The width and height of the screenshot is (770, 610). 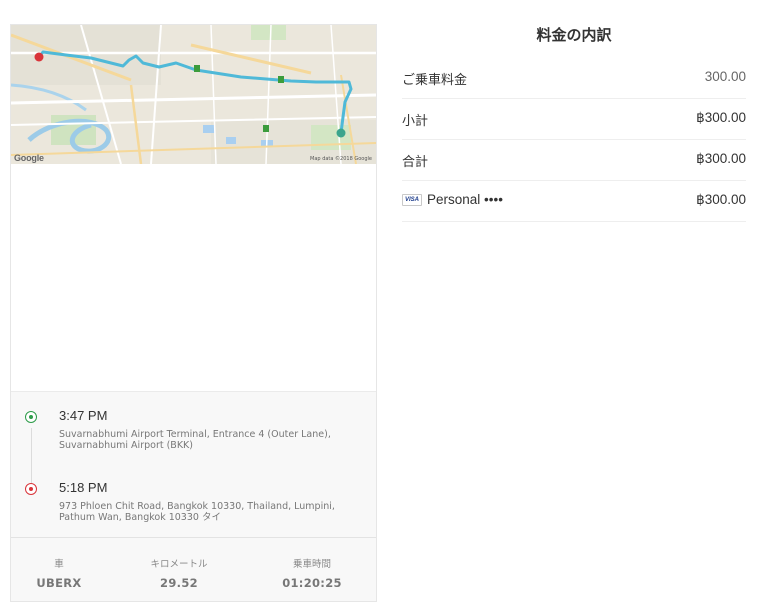 I want to click on route-map: Google Map data ©2018 Google, so click(x=193, y=94).